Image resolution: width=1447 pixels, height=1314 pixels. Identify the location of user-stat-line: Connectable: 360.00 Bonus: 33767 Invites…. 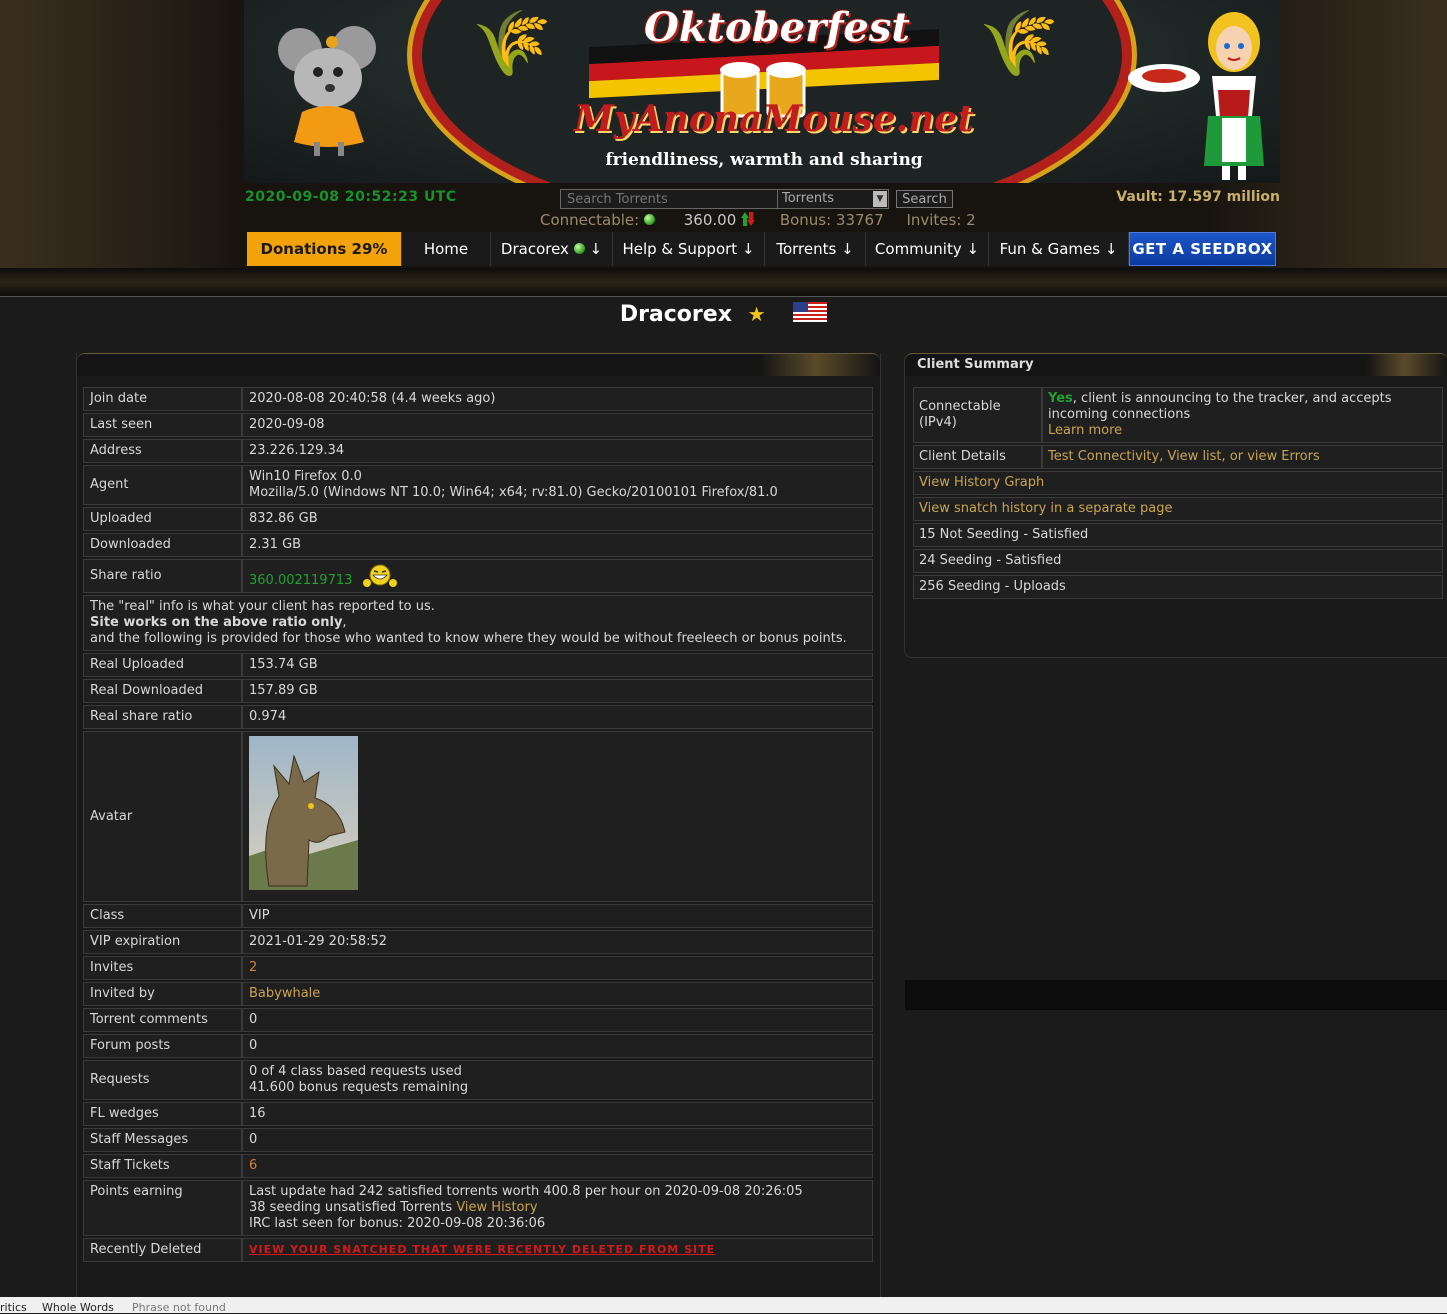
(758, 220).